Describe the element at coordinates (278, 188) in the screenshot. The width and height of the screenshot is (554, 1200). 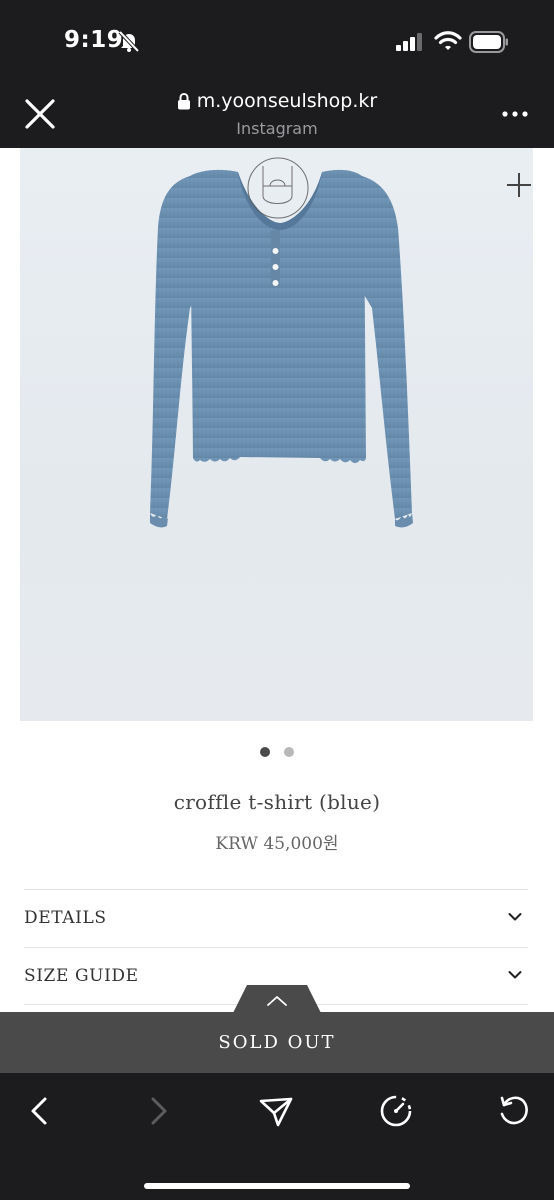
I see `brand-logo` at that location.